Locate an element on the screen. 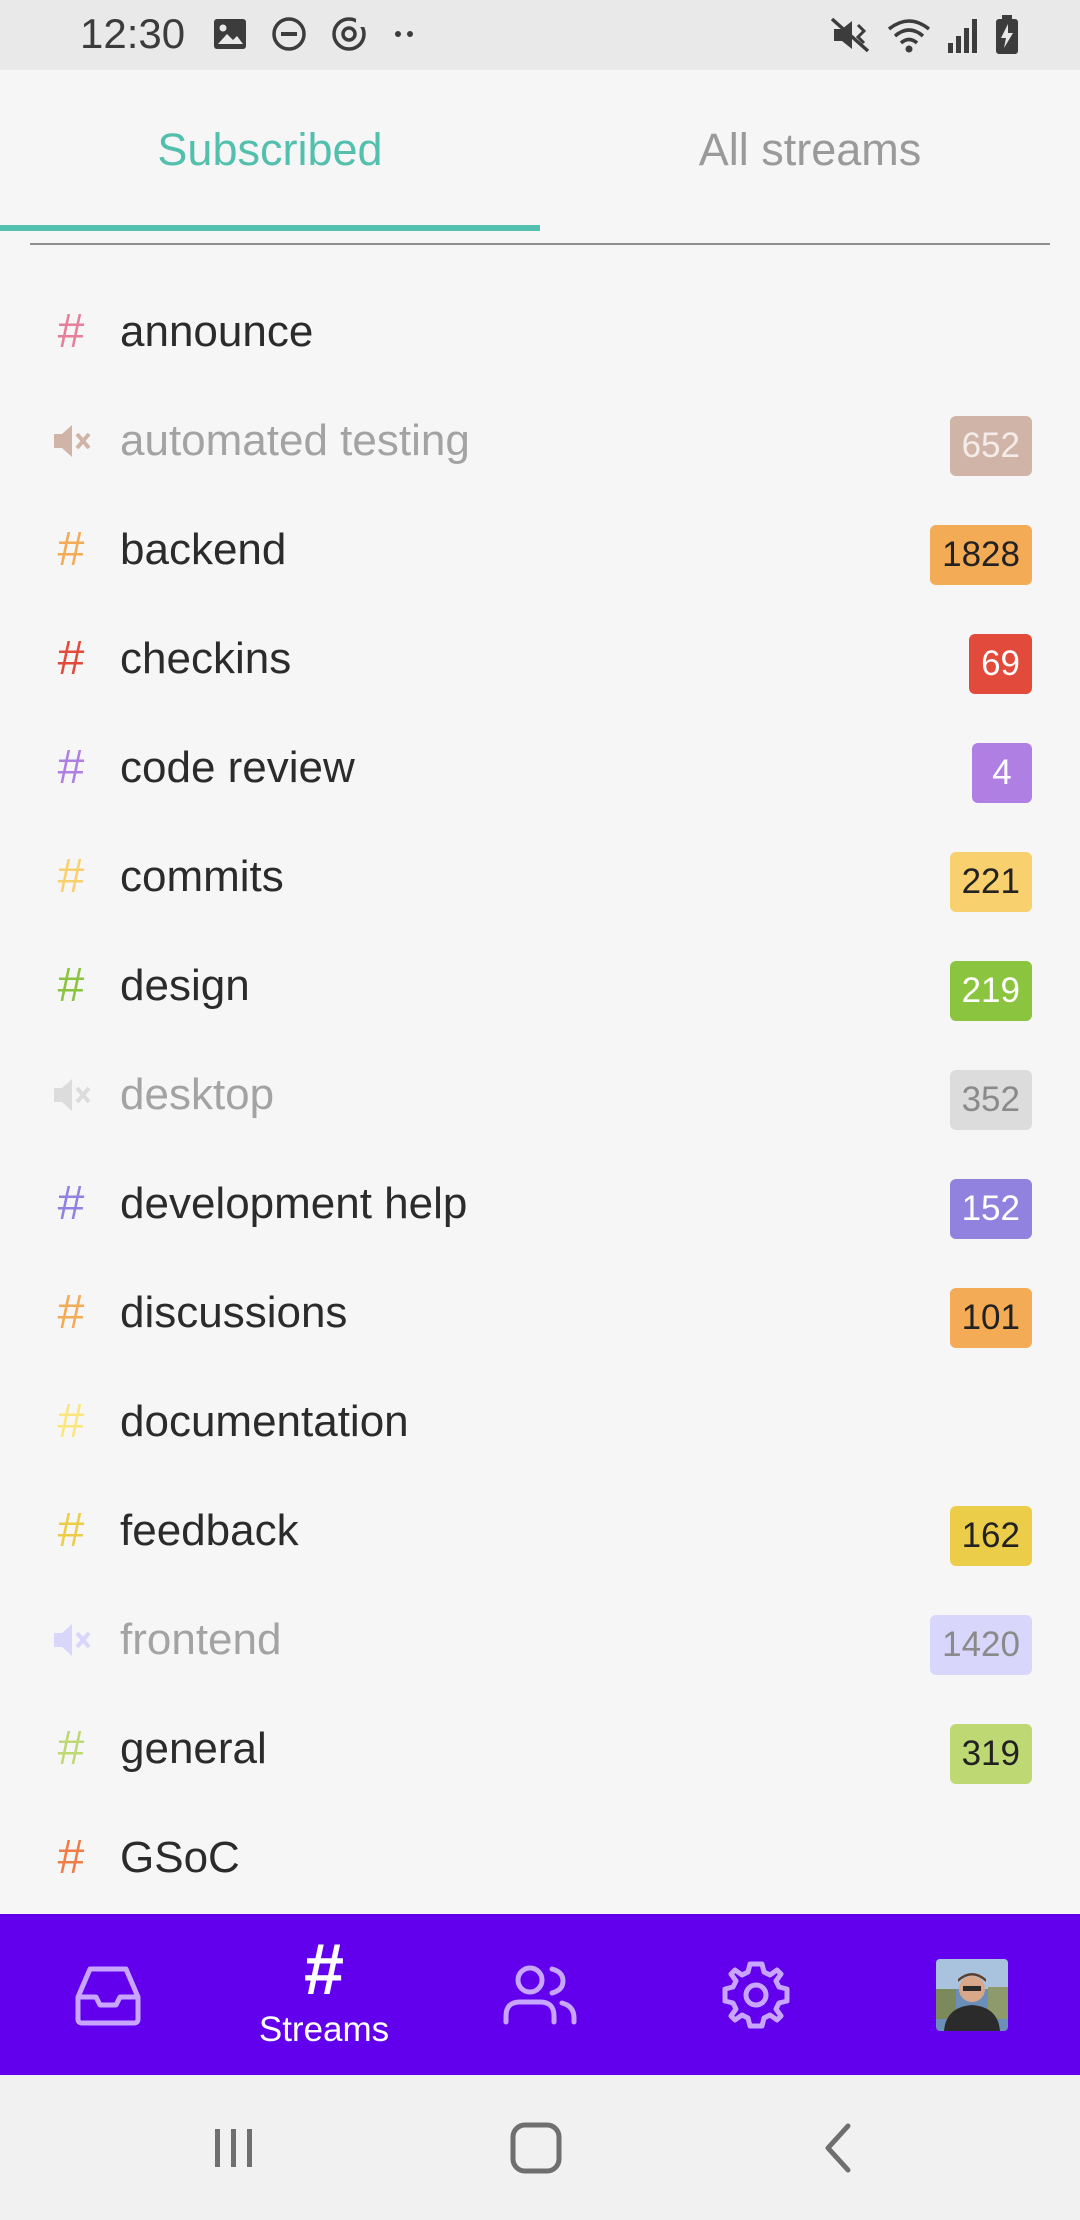 This screenshot has height=2220, width=1080. nav-profile is located at coordinates (972, 1994).